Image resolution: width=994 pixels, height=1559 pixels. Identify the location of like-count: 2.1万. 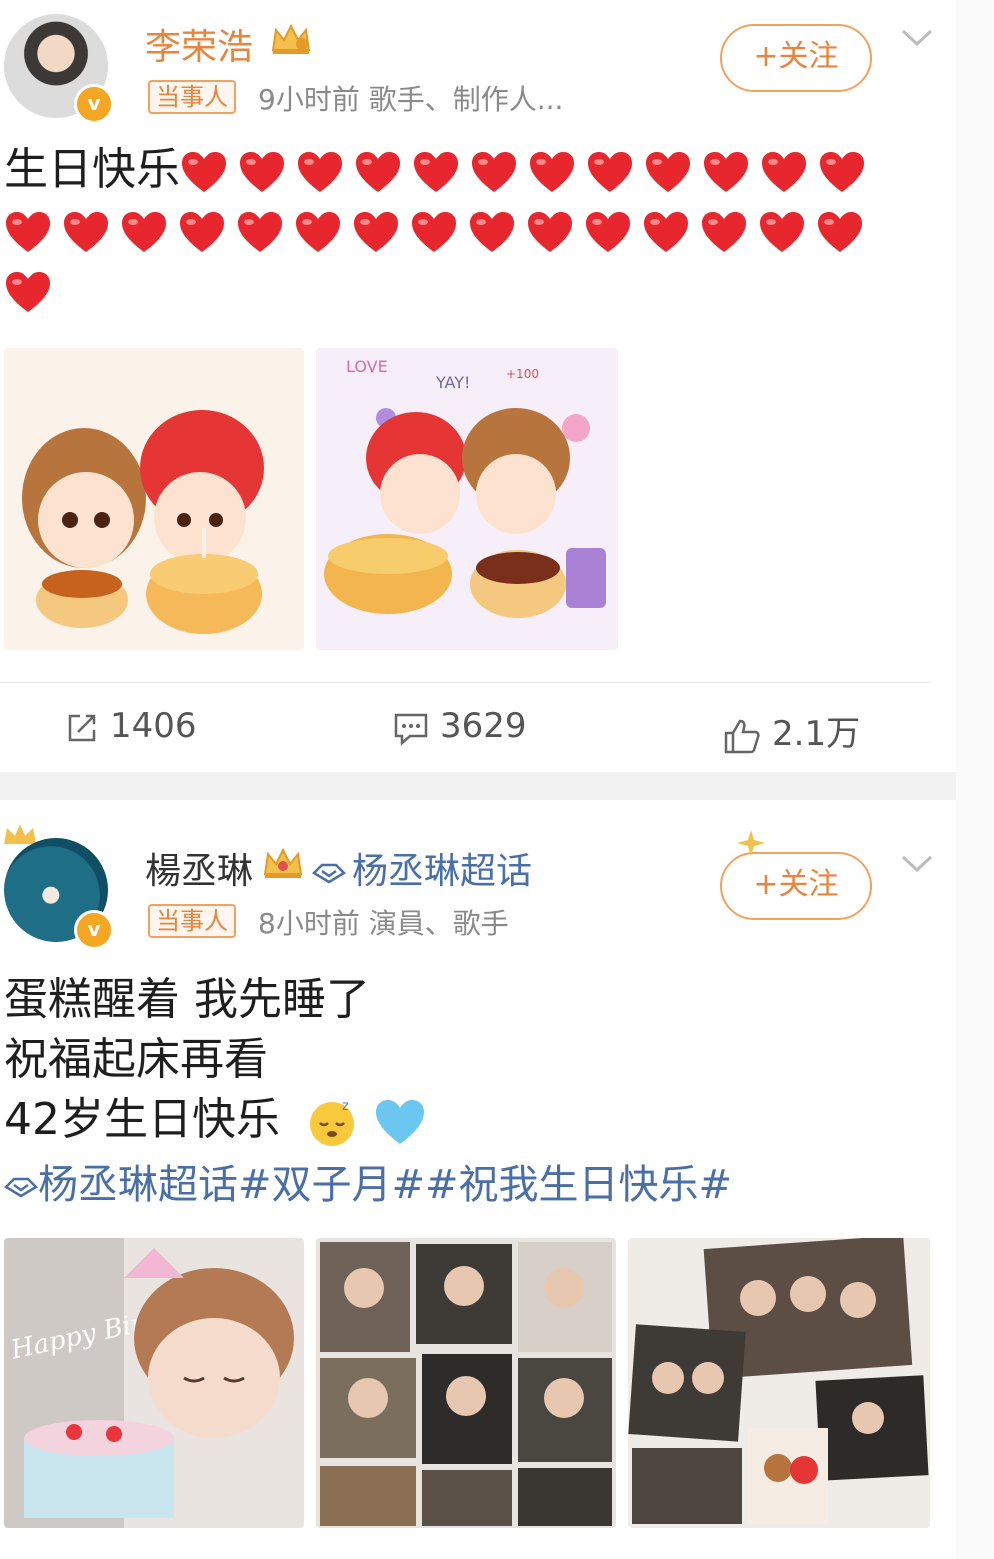
(816, 734).